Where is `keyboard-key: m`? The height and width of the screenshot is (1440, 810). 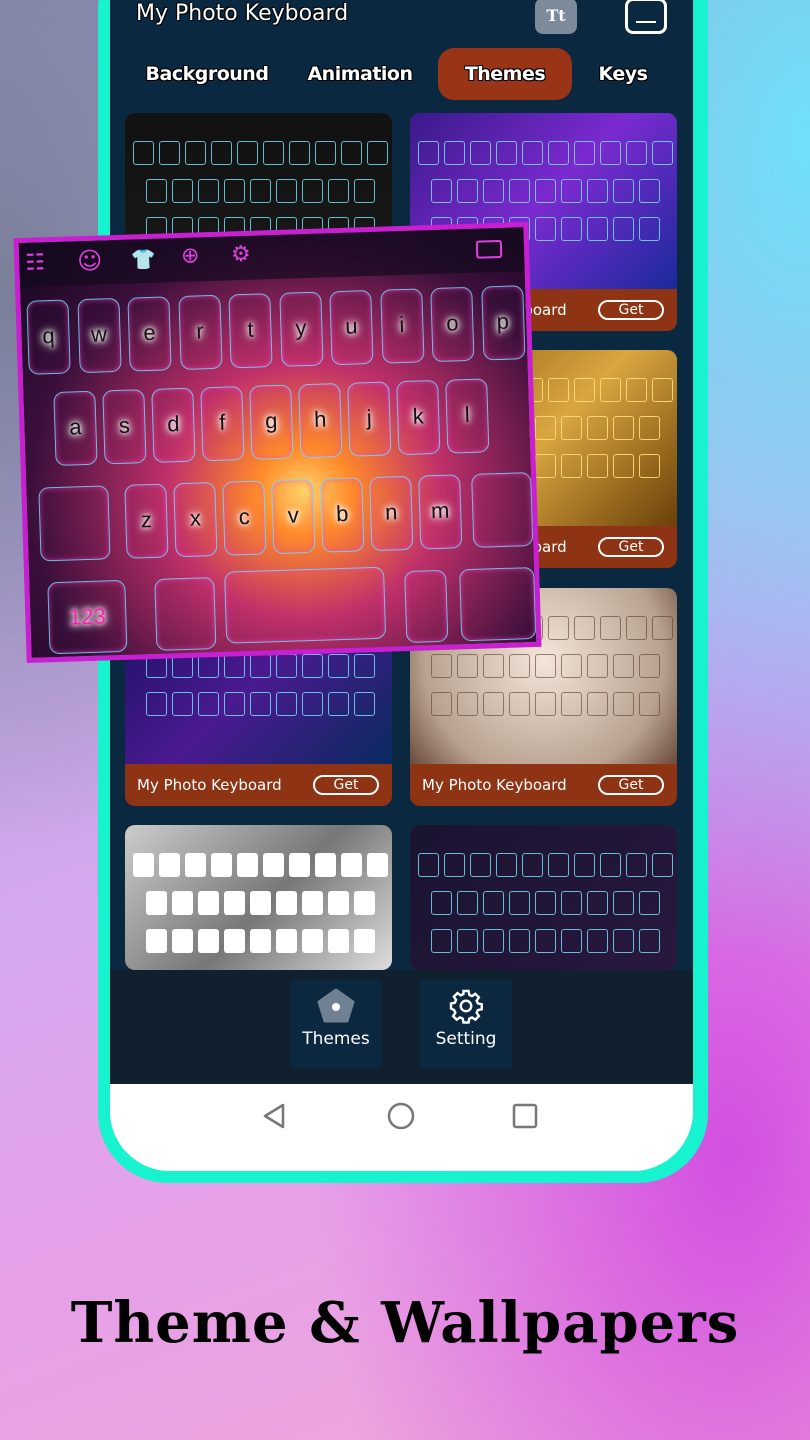 keyboard-key: m is located at coordinates (440, 512).